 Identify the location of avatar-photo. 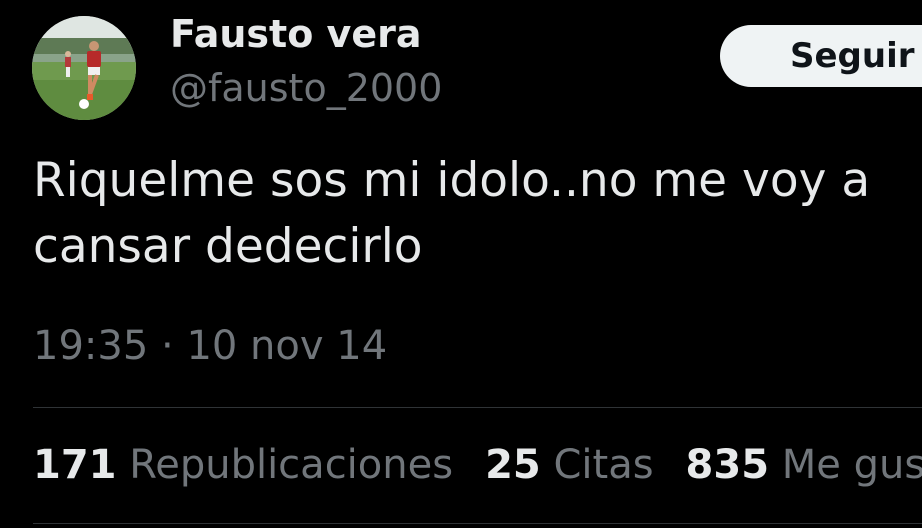
(84, 68).